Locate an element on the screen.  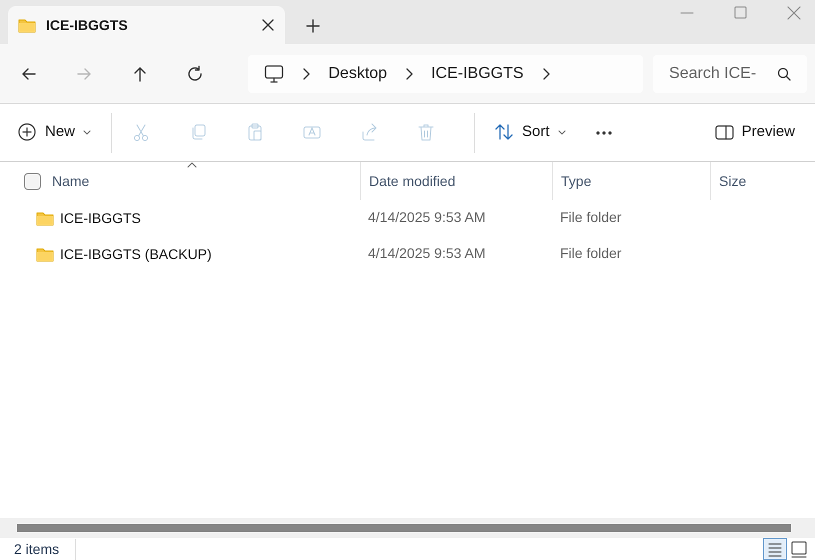
close-tab-button is located at coordinates (268, 25).